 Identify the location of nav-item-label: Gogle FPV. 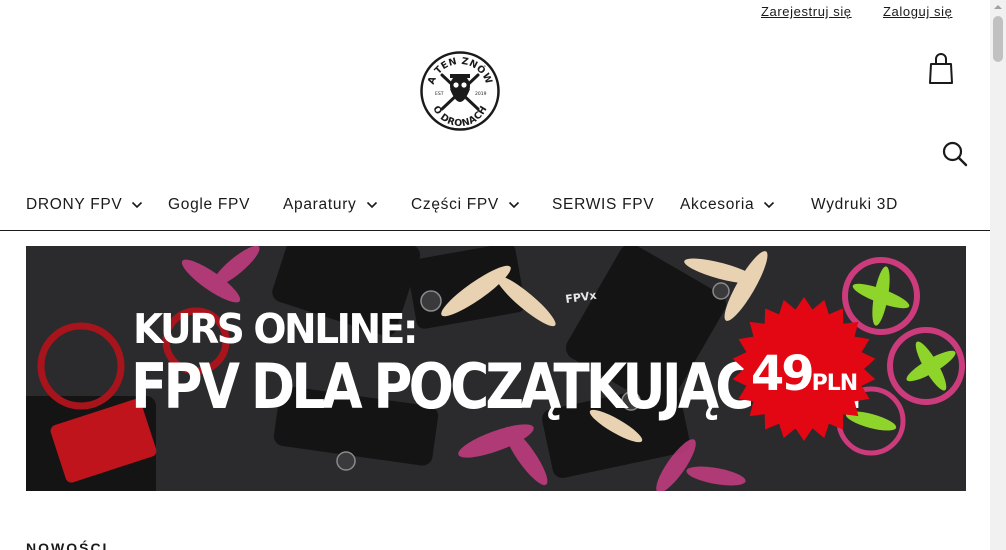
(209, 204).